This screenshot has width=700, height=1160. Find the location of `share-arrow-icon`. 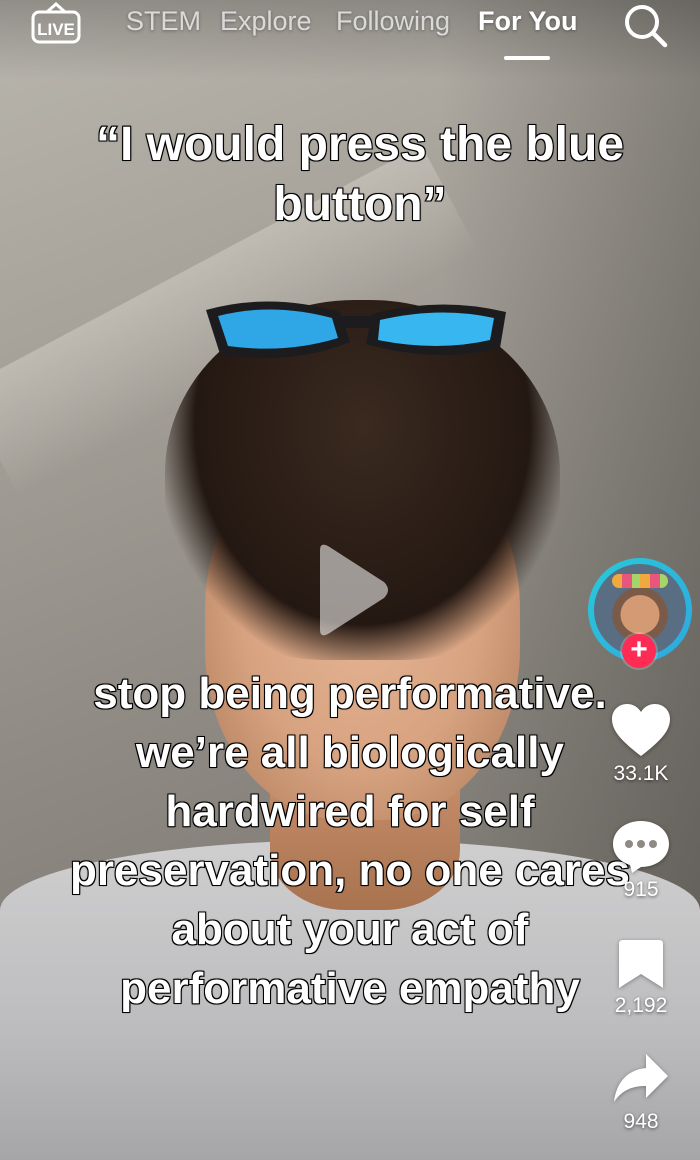

share-arrow-icon is located at coordinates (641, 1078).